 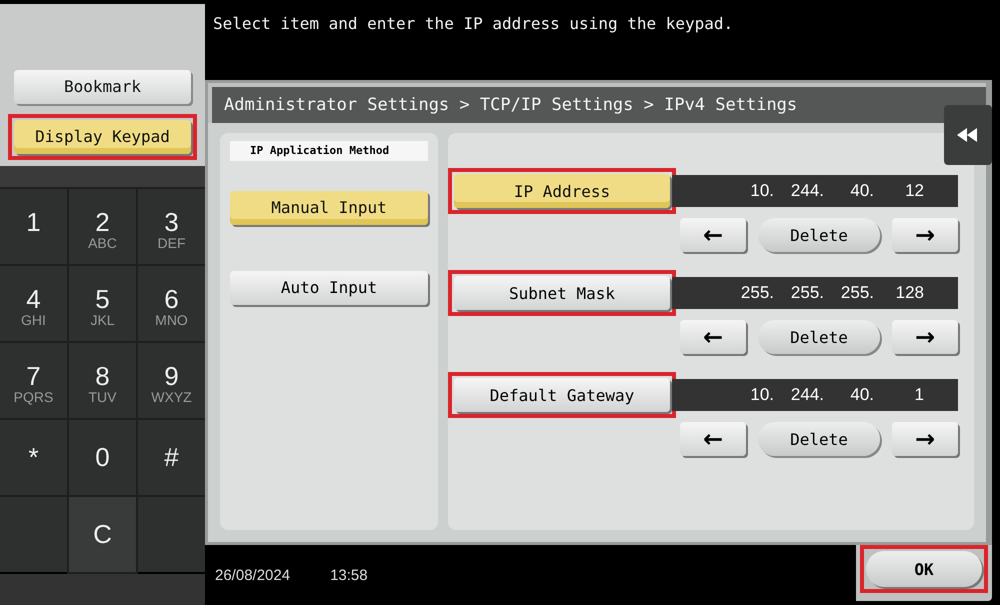 I want to click on ok-button: OK, so click(x=924, y=569).